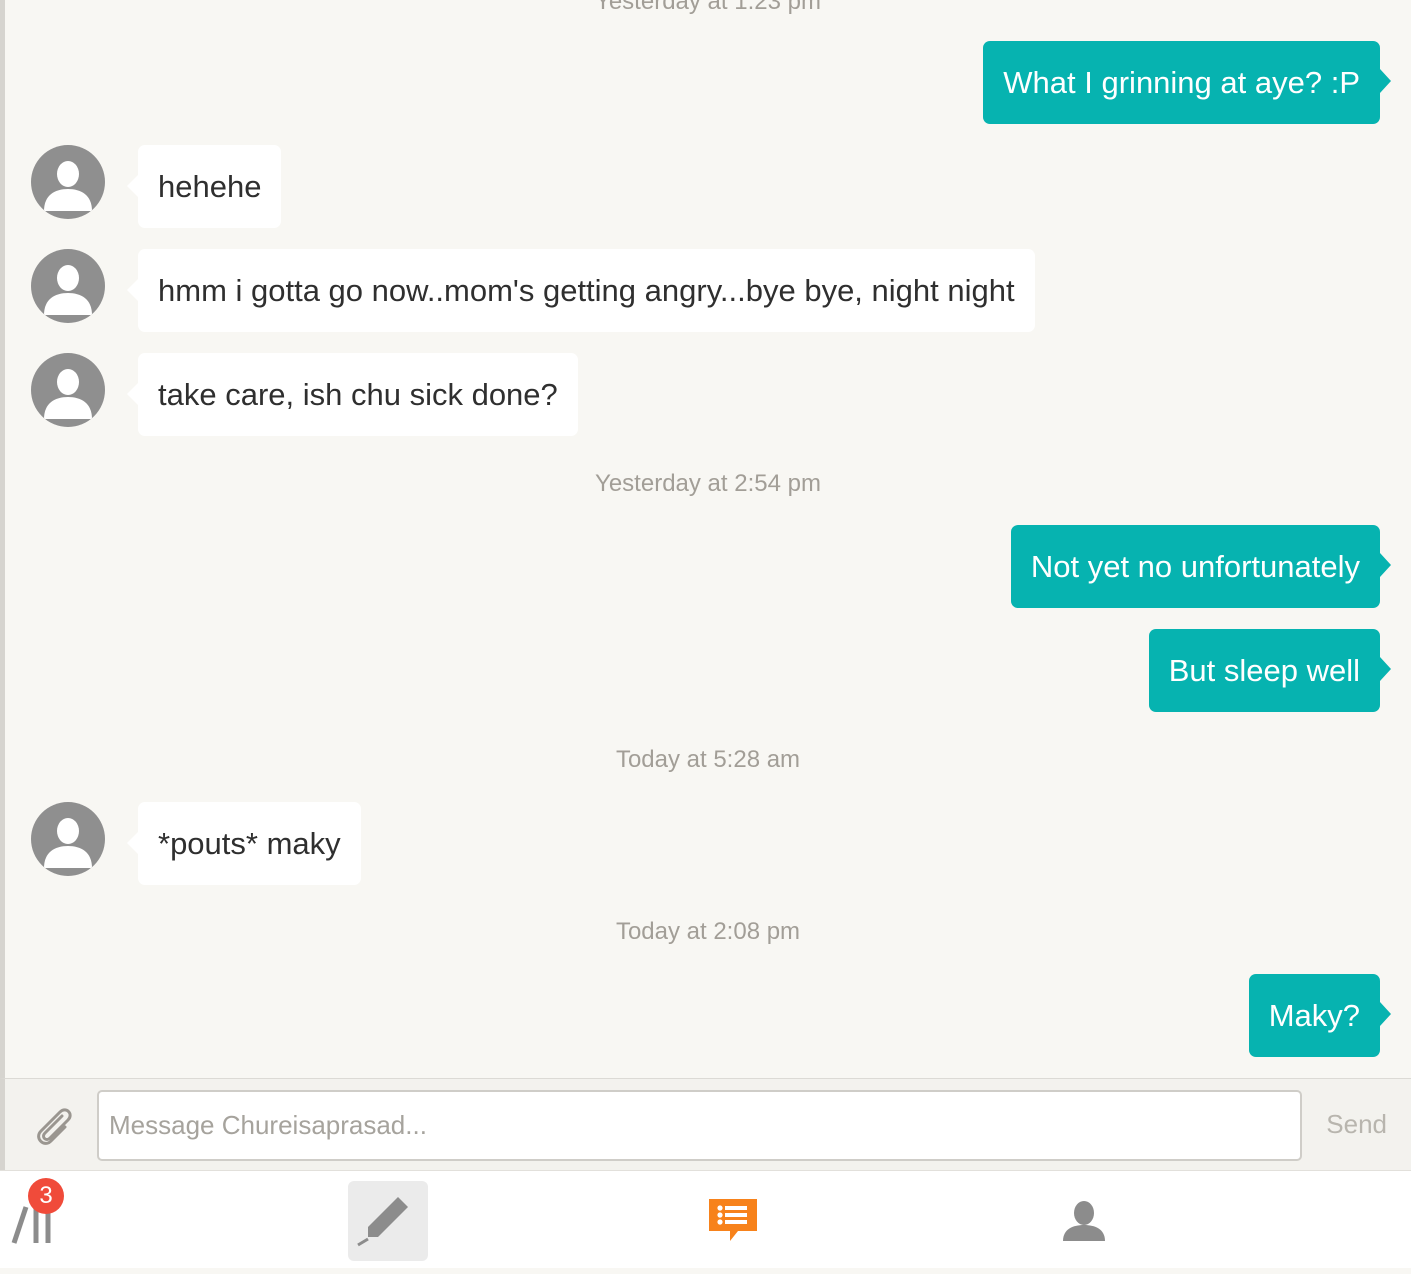 This screenshot has height=1274, width=1411. I want to click on outgoing-message: What I grinning at aye? :P, so click(1187, 82).